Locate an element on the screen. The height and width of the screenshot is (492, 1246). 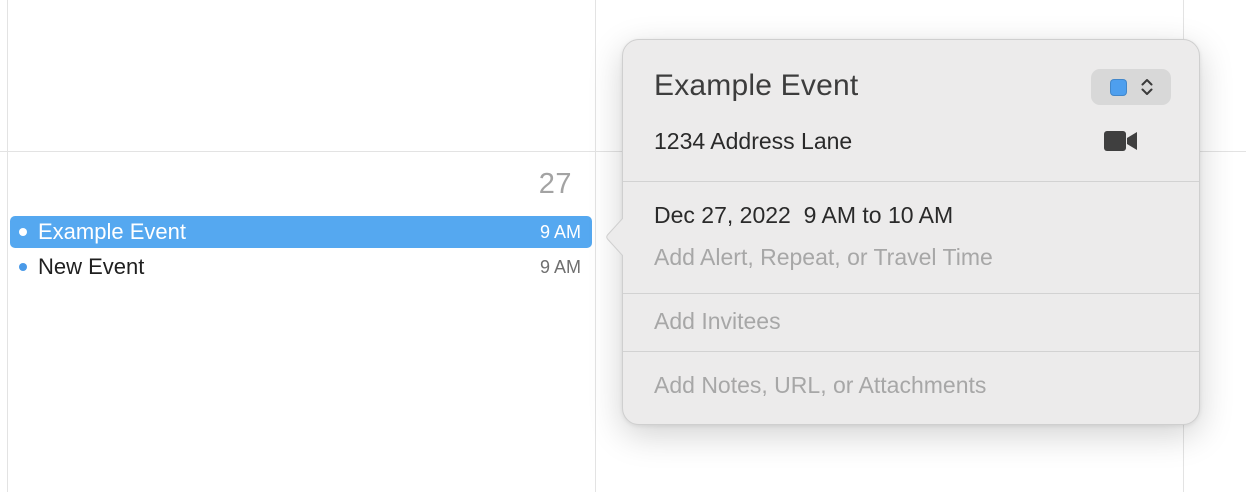
location-field: 1234 Address Lane is located at coordinates (753, 141).